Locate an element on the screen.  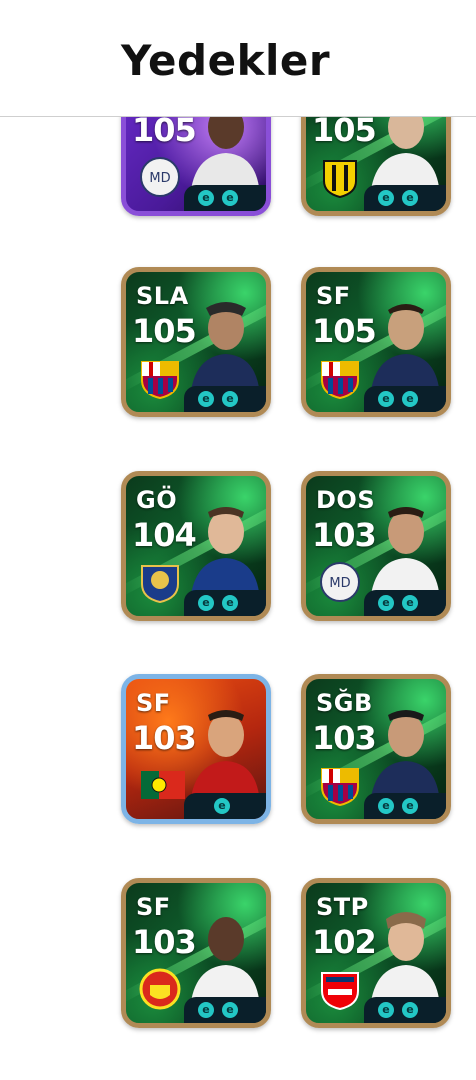
player-card: SF 103 e e is located at coordinates (196, 953).